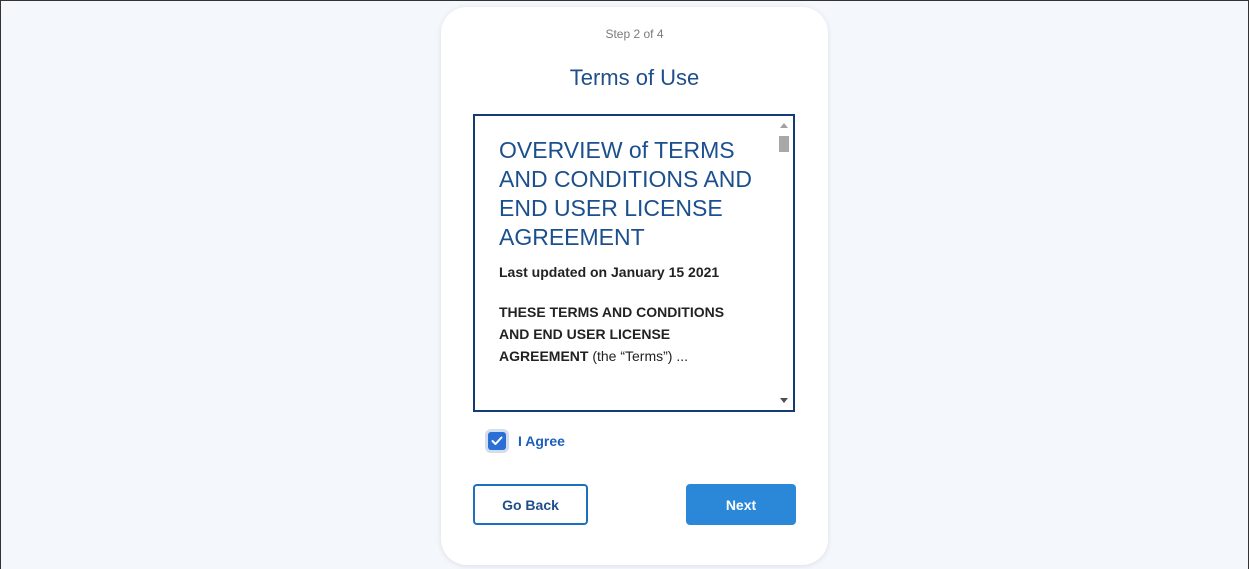  What do you see at coordinates (541, 441) in the screenshot?
I see `agree-label: I Agree` at bounding box center [541, 441].